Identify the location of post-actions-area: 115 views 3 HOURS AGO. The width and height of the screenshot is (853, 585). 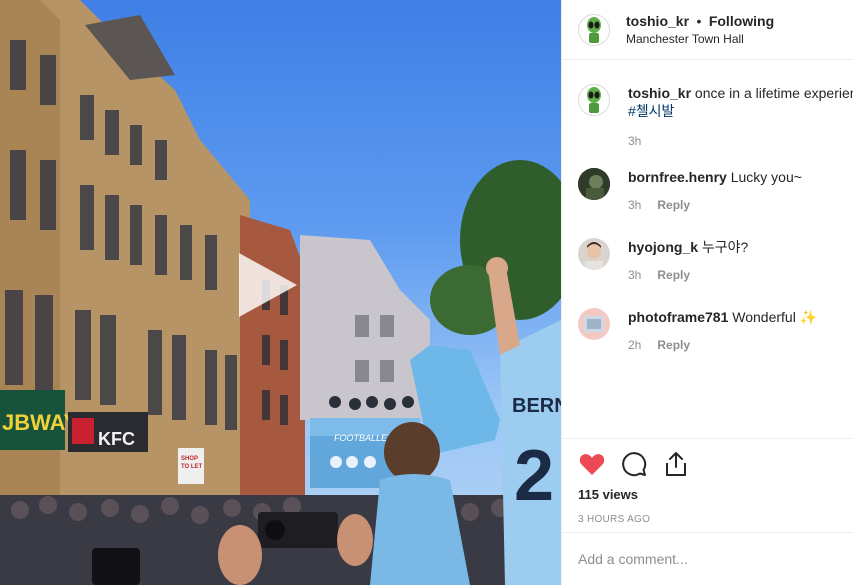
(707, 481).